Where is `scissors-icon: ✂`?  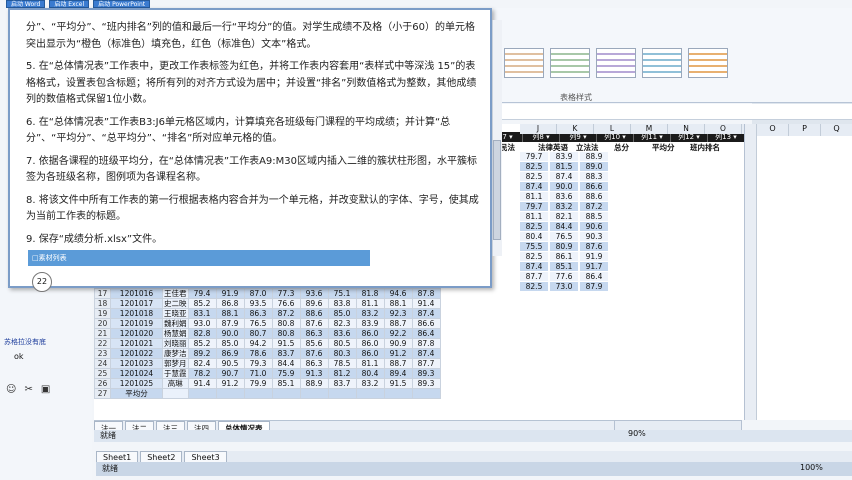
scissors-icon: ✂ is located at coordinates (28, 389).